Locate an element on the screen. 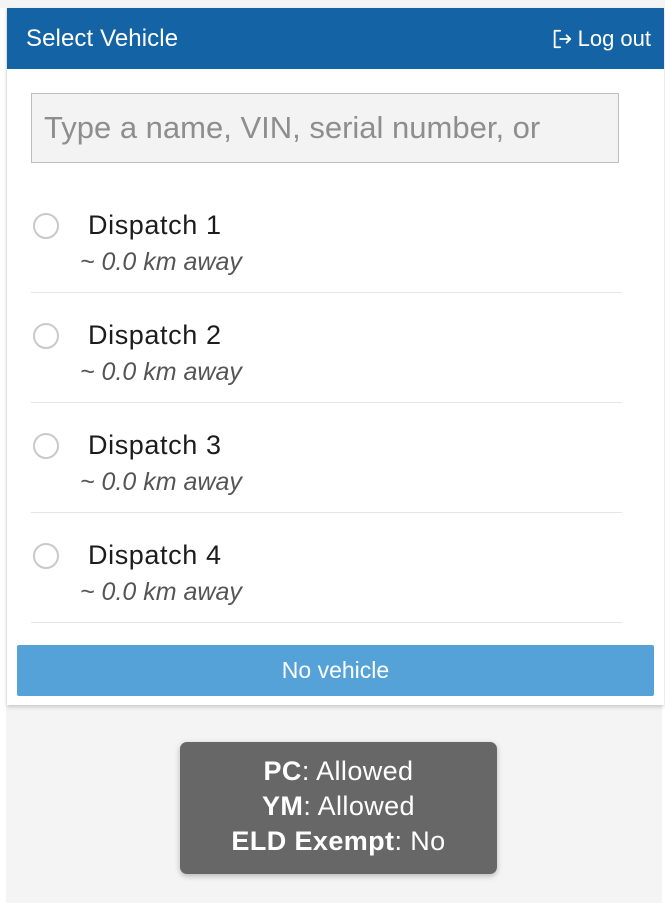  vehicle-item-dispatch-2: Dispatch 2 ~ 0.0 km away is located at coordinates (326, 348).